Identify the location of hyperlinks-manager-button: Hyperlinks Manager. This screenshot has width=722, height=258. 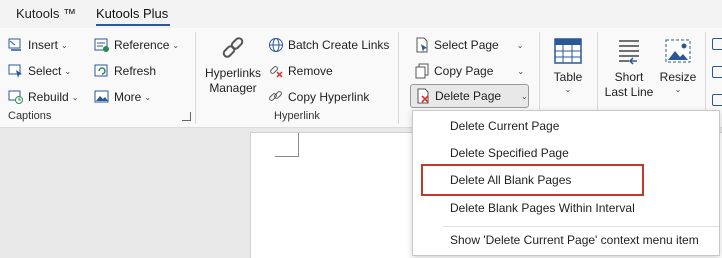
(233, 65).